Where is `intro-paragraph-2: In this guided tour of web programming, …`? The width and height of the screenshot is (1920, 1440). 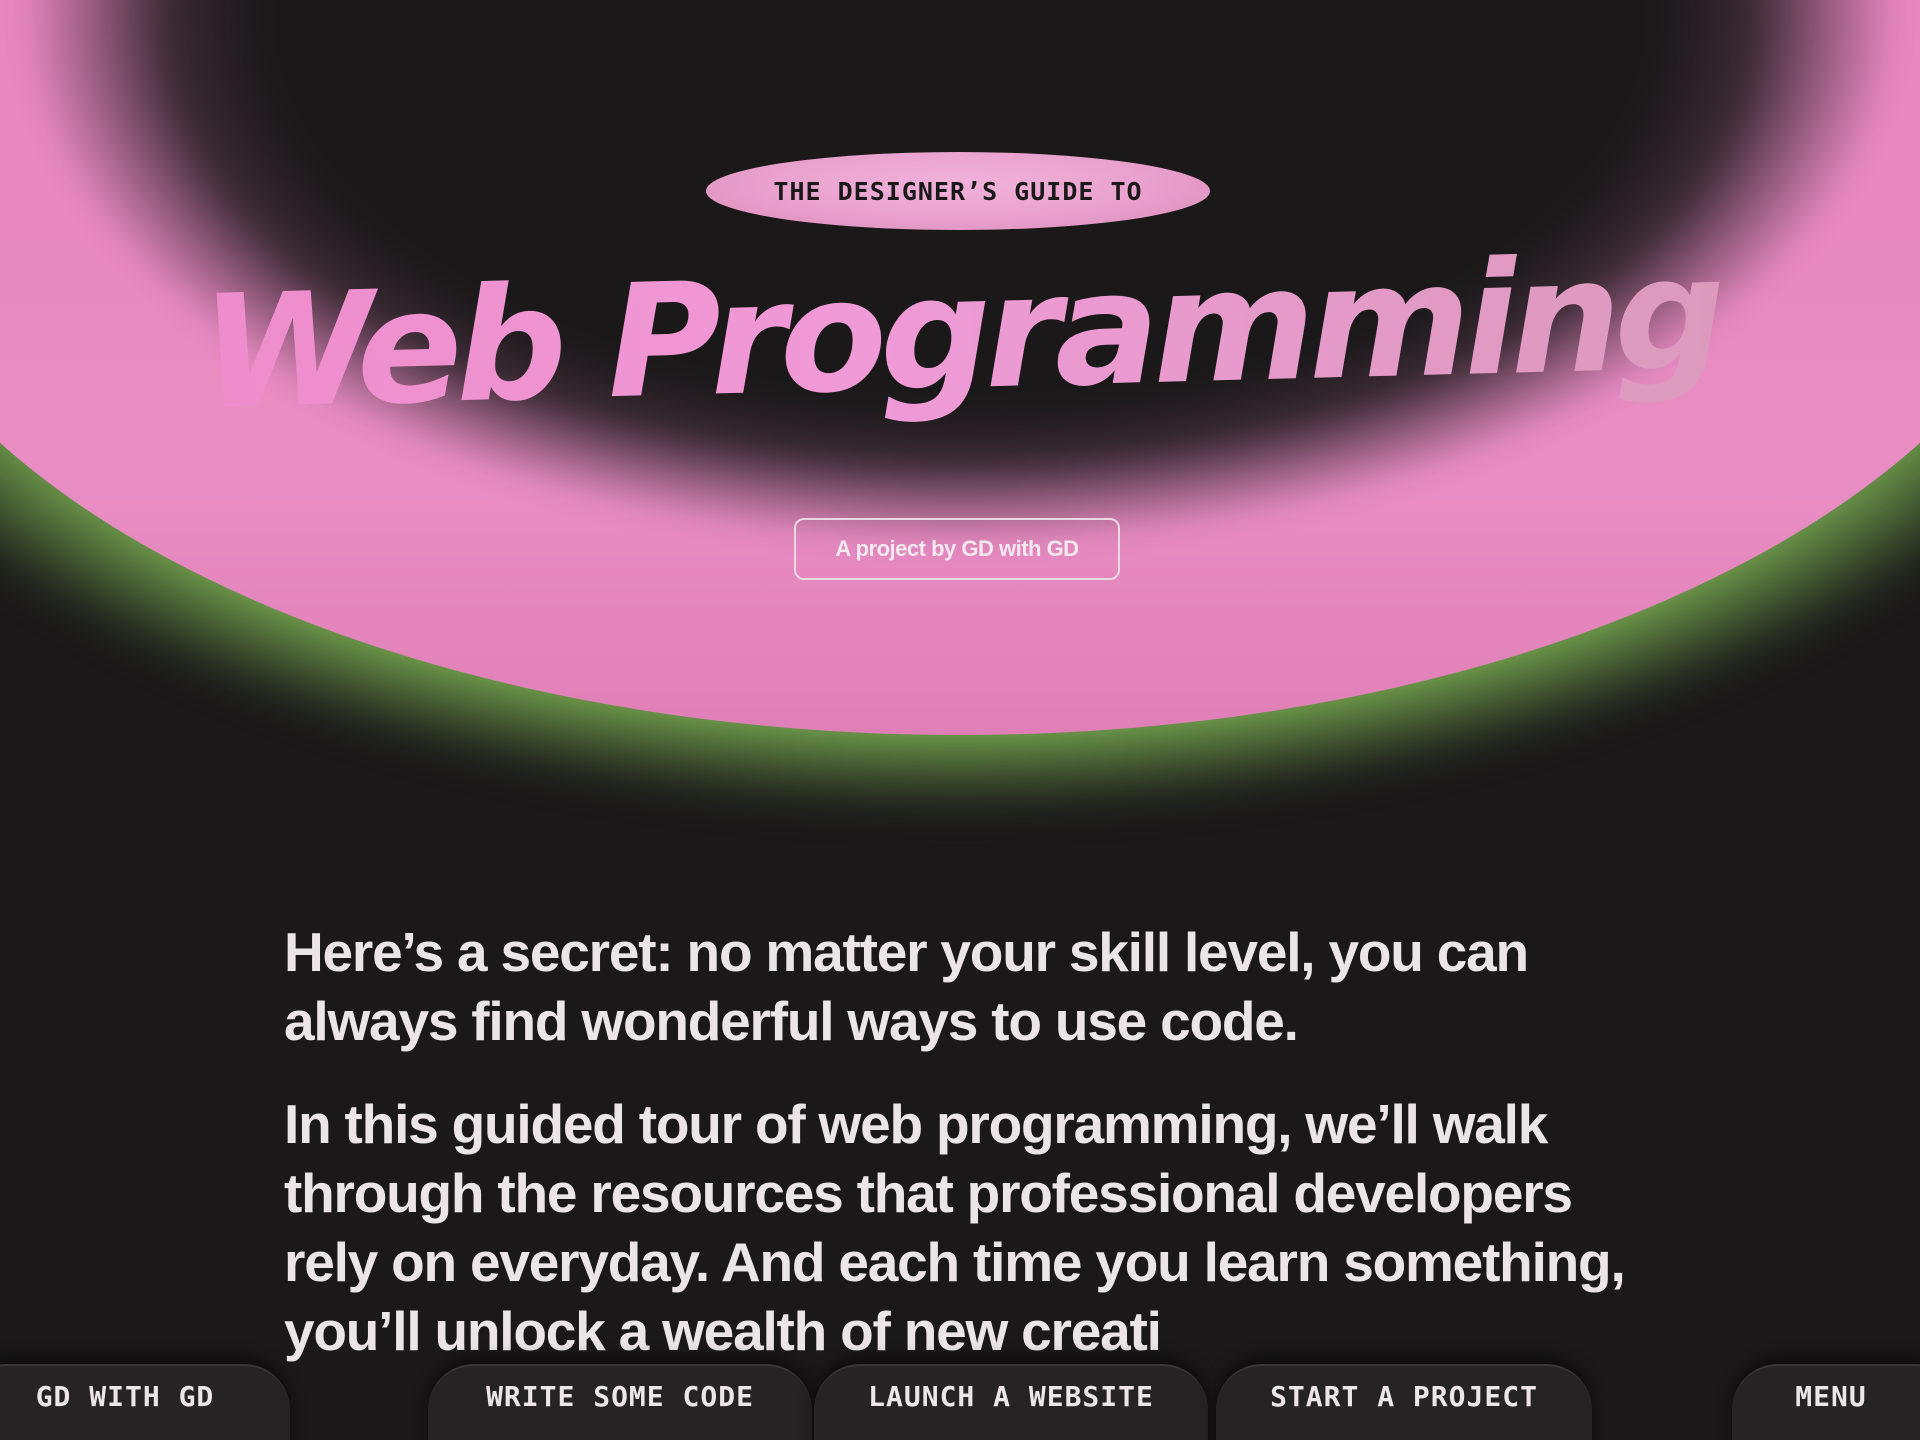 intro-paragraph-2: In this guided tour of web programming, … is located at coordinates (955, 1227).